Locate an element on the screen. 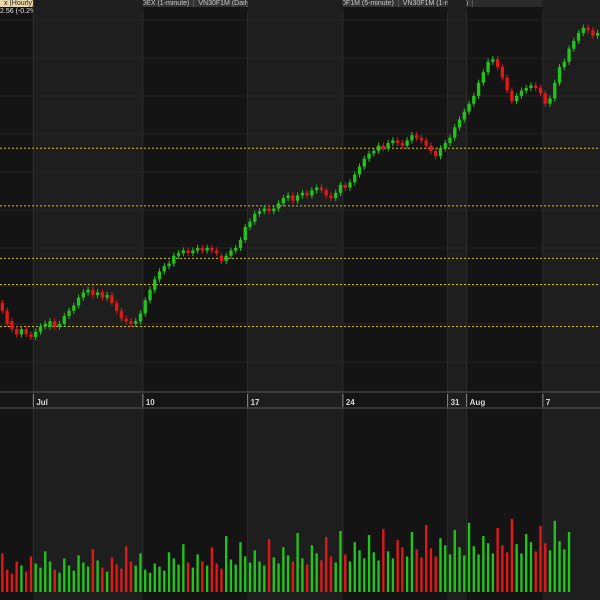  session-band is located at coordinates (571, 300).